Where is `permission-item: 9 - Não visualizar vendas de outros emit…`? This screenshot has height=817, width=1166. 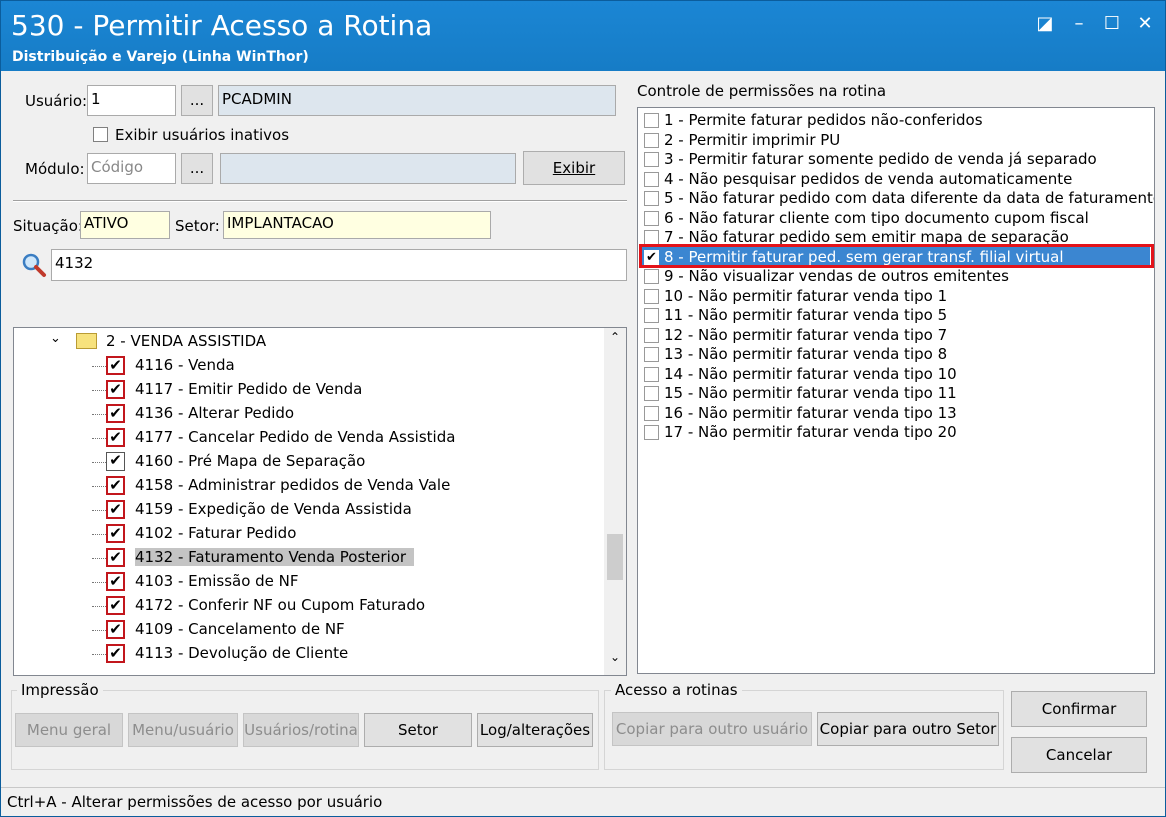 permission-item: 9 - Não visualizar vendas de outros emit… is located at coordinates (892, 276).